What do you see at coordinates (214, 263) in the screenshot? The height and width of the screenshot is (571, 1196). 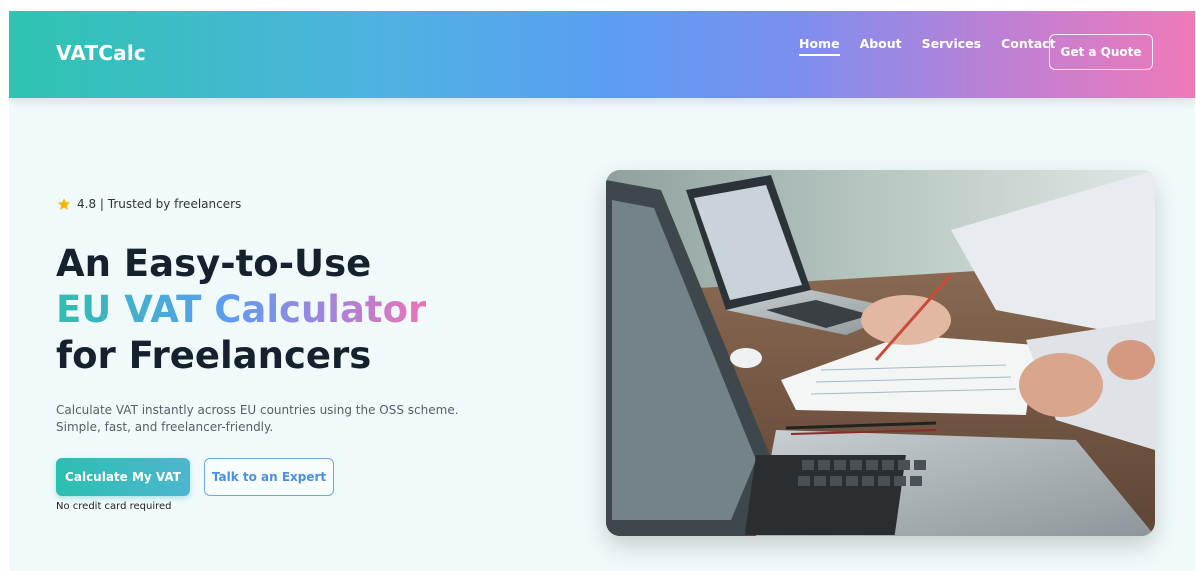 I see `hero-title-line-1: An Easy-to-Use` at bounding box center [214, 263].